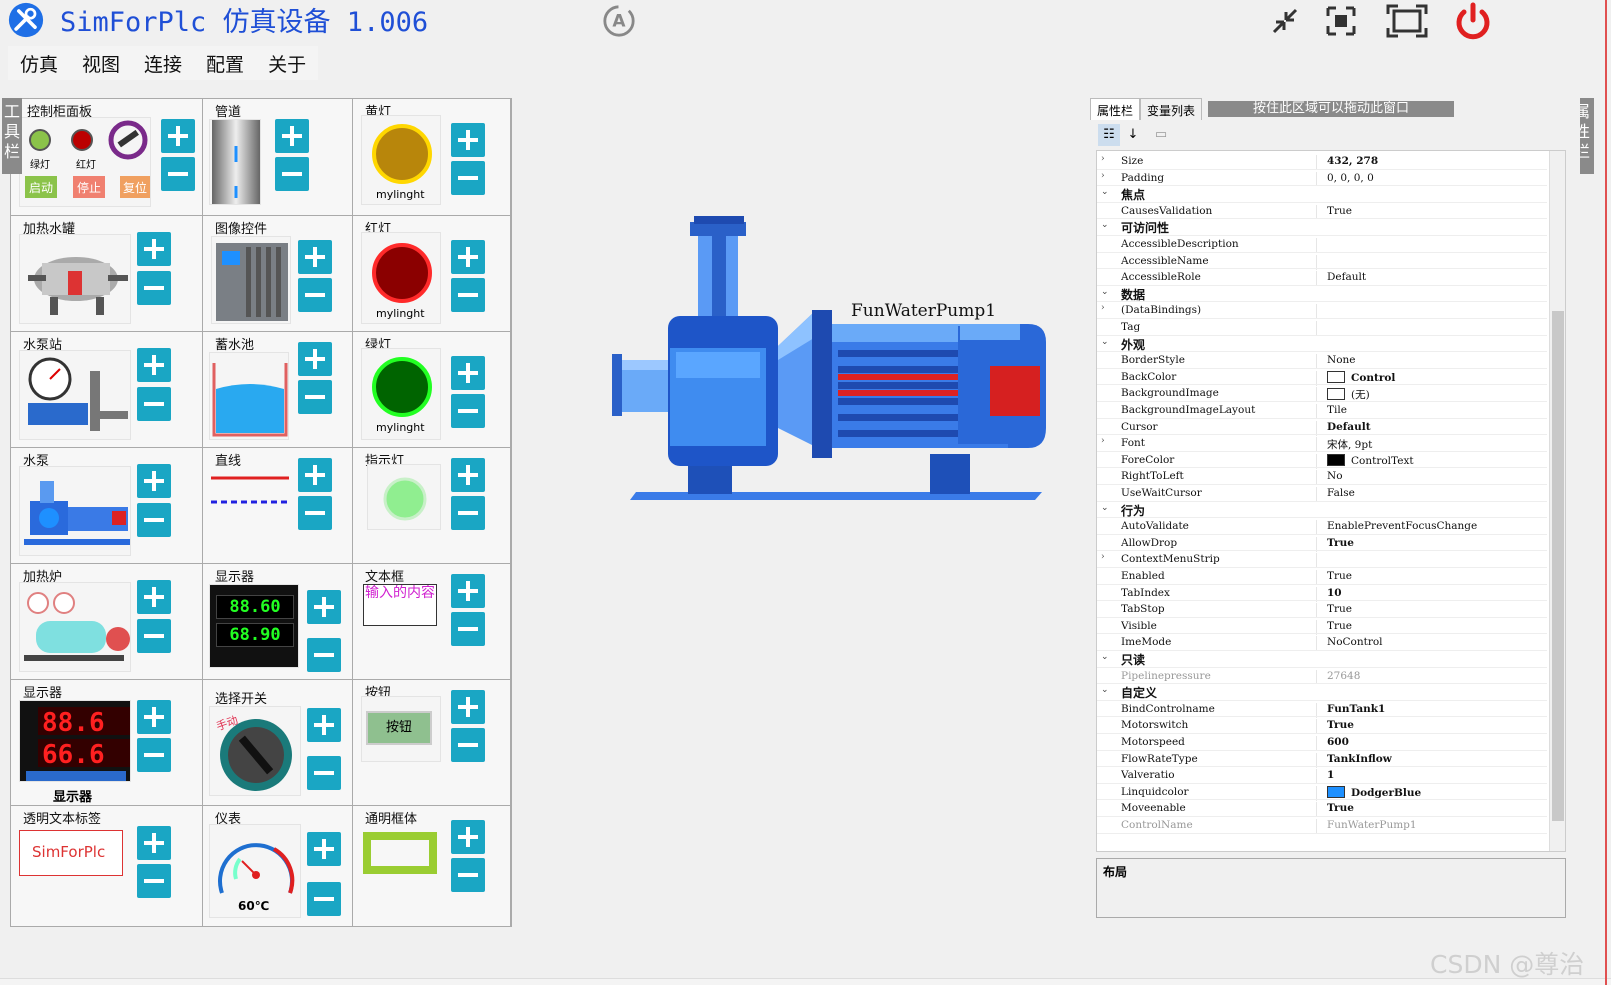 This screenshot has height=985, width=1611. I want to click on tab-variable-list: 变量列表, so click(1171, 109).